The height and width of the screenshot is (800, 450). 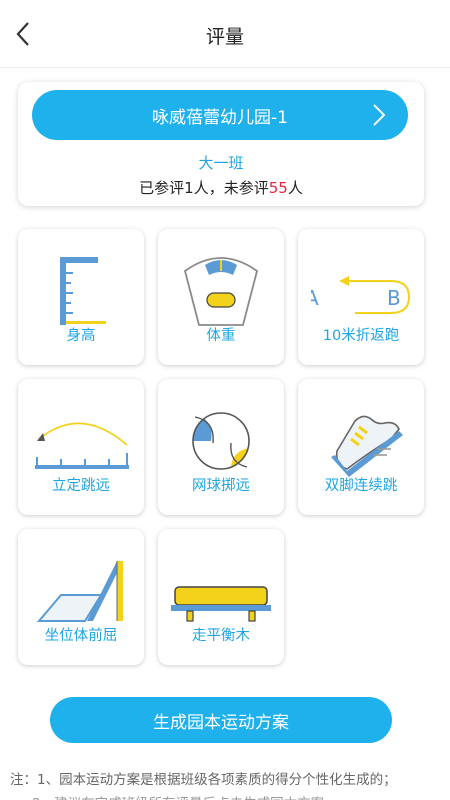 I want to click on tile-tennis-throw: 网球掷远, so click(x=221, y=447).